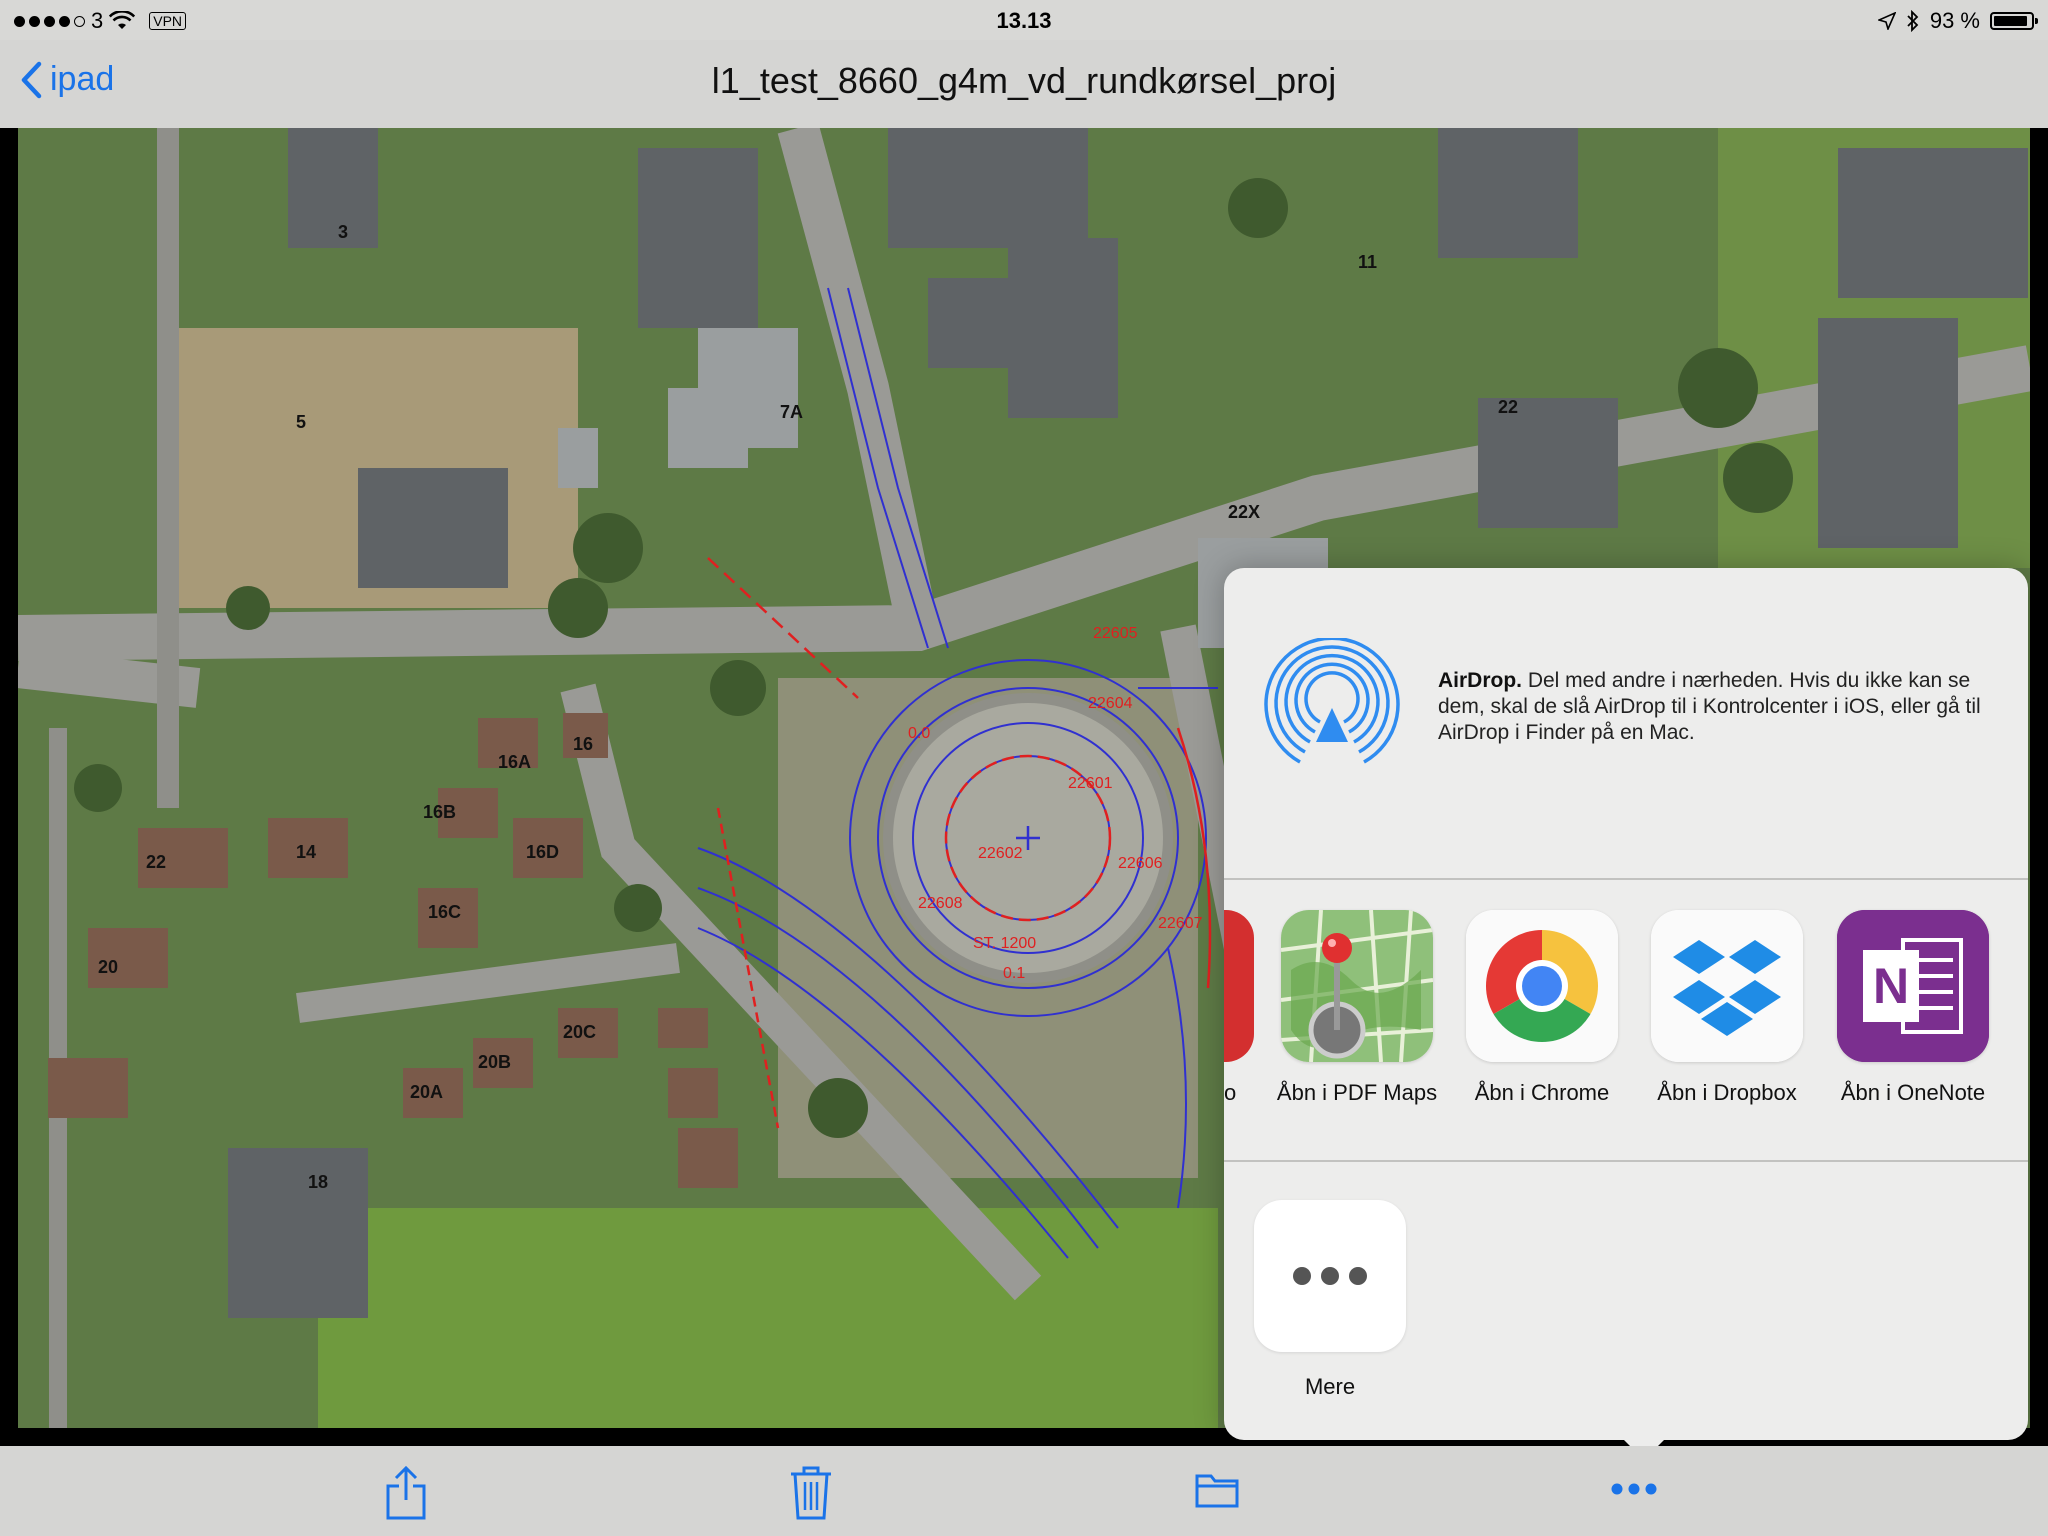 Image resolution: width=2048 pixels, height=1536 pixels. What do you see at coordinates (426, 1092) in the screenshot?
I see `map-label: 20A` at bounding box center [426, 1092].